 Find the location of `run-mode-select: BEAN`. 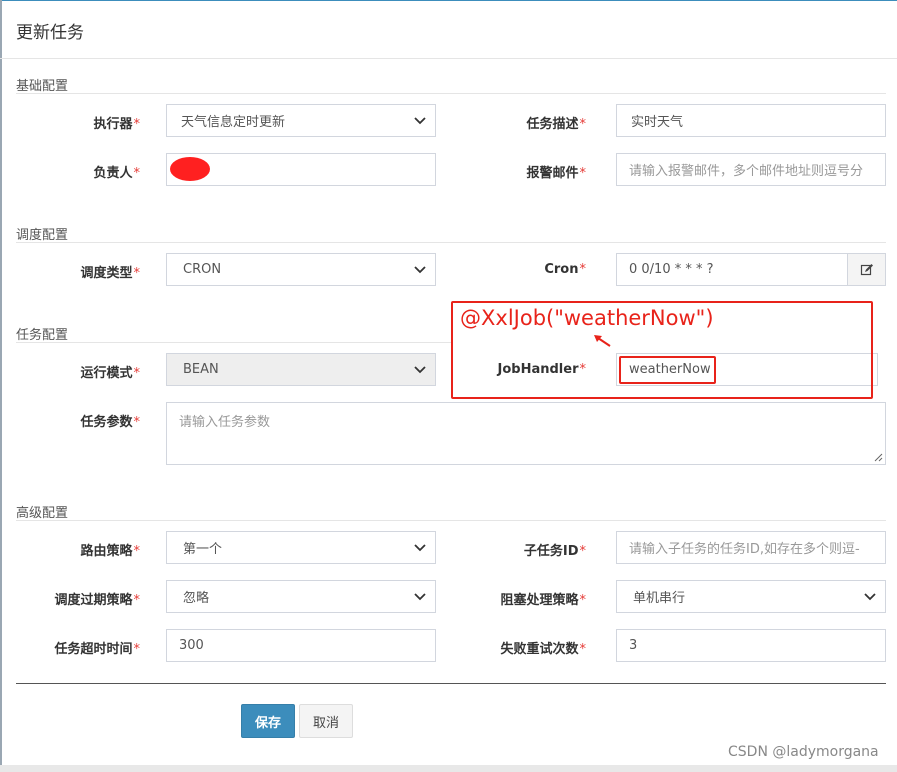

run-mode-select: BEAN is located at coordinates (301, 369).